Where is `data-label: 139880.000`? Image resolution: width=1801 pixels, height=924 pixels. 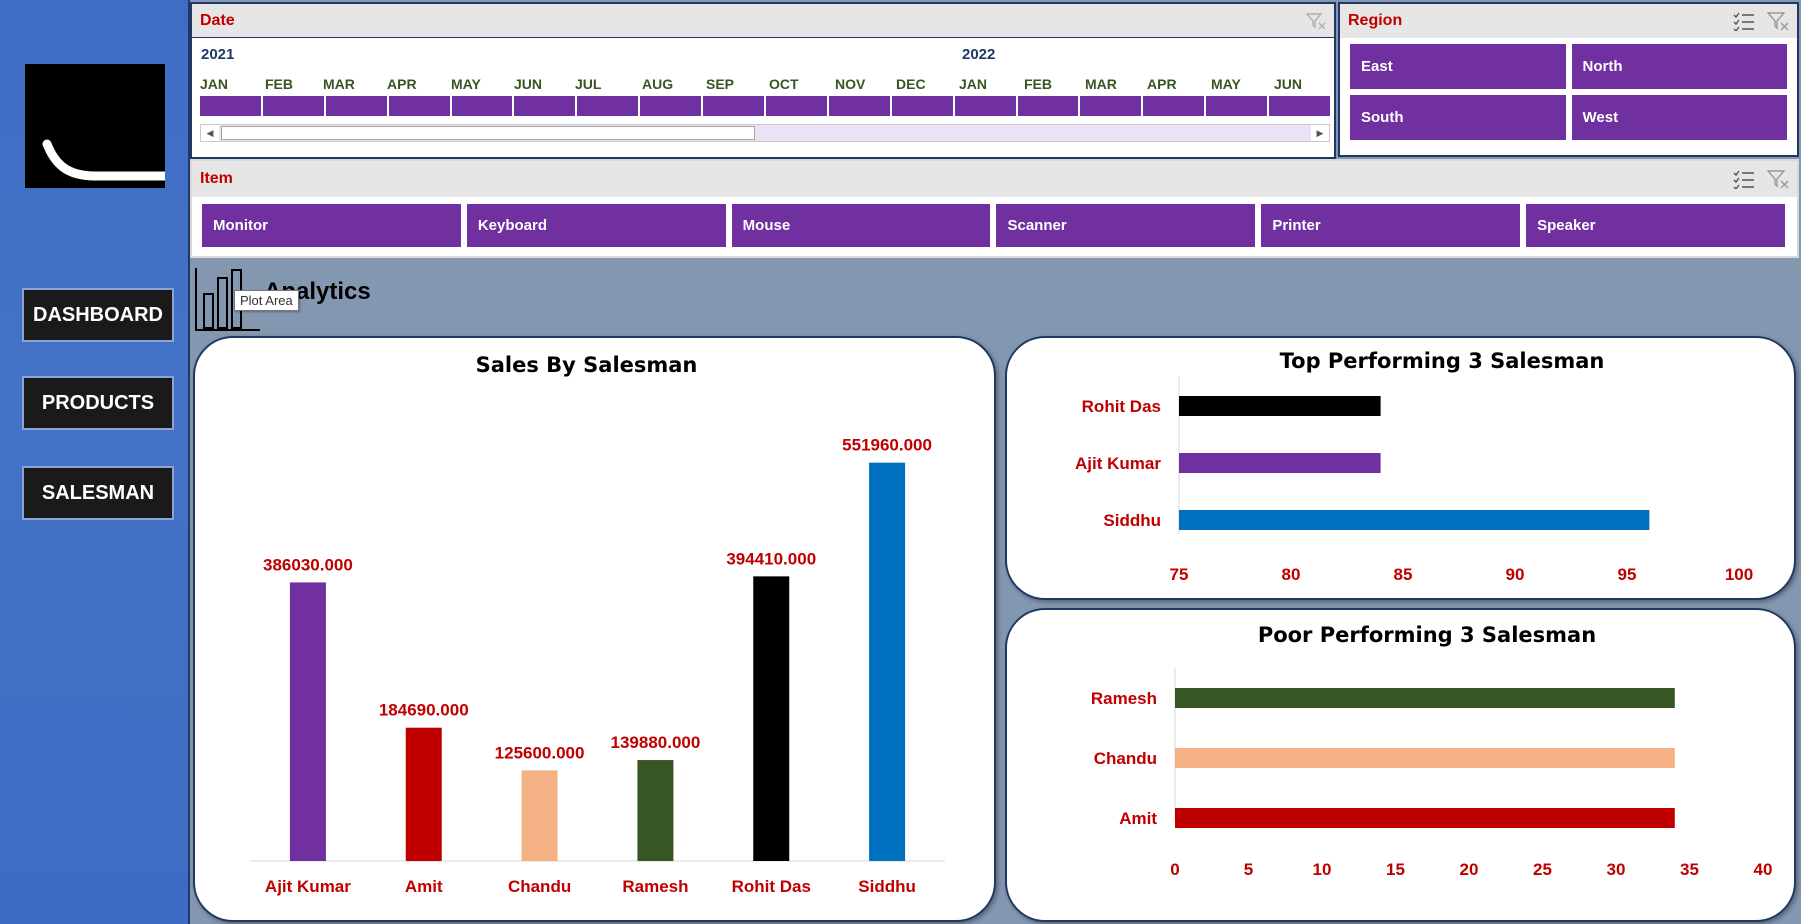
data-label: 139880.000 is located at coordinates (656, 742).